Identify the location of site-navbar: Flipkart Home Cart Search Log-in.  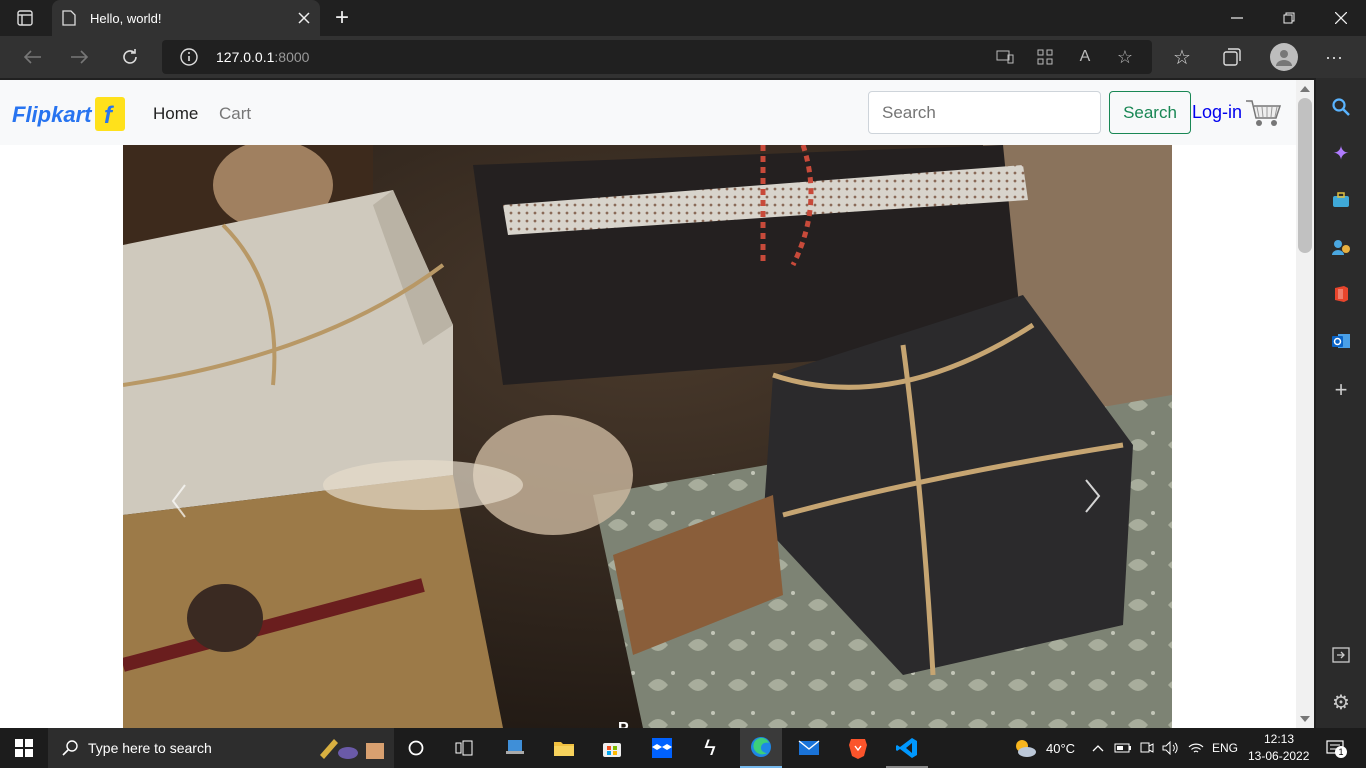
(648, 112).